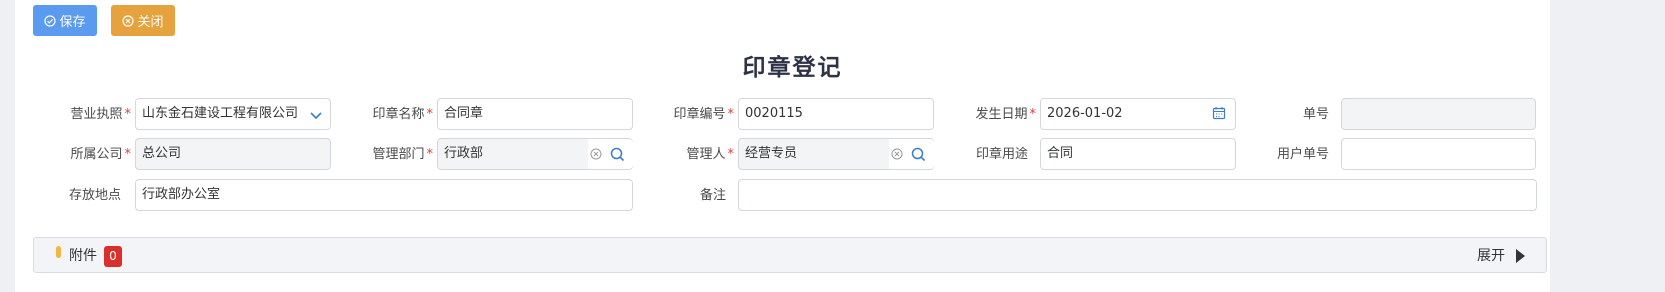 This screenshot has width=1665, height=292. Describe the element at coordinates (128, 20) in the screenshot. I see `close-circle-icon` at that location.